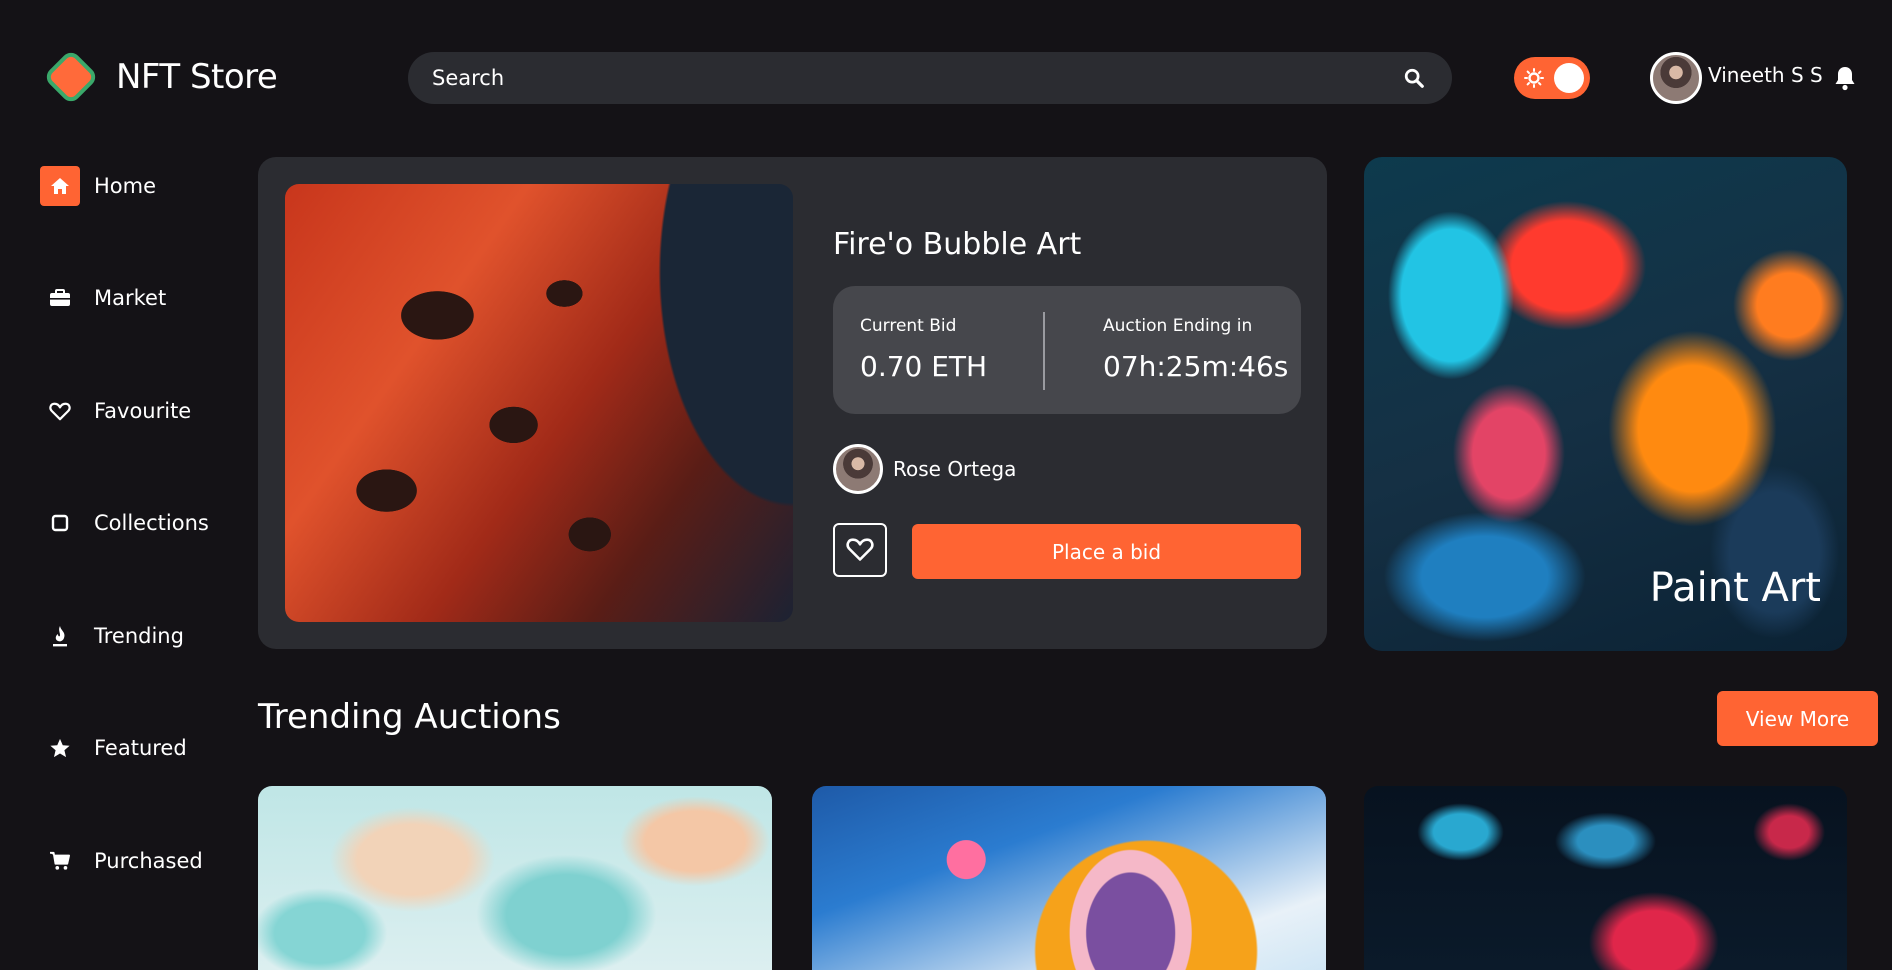 This screenshot has width=1892, height=970. What do you see at coordinates (125, 186) in the screenshot?
I see `sidebar-item-label: Home` at bounding box center [125, 186].